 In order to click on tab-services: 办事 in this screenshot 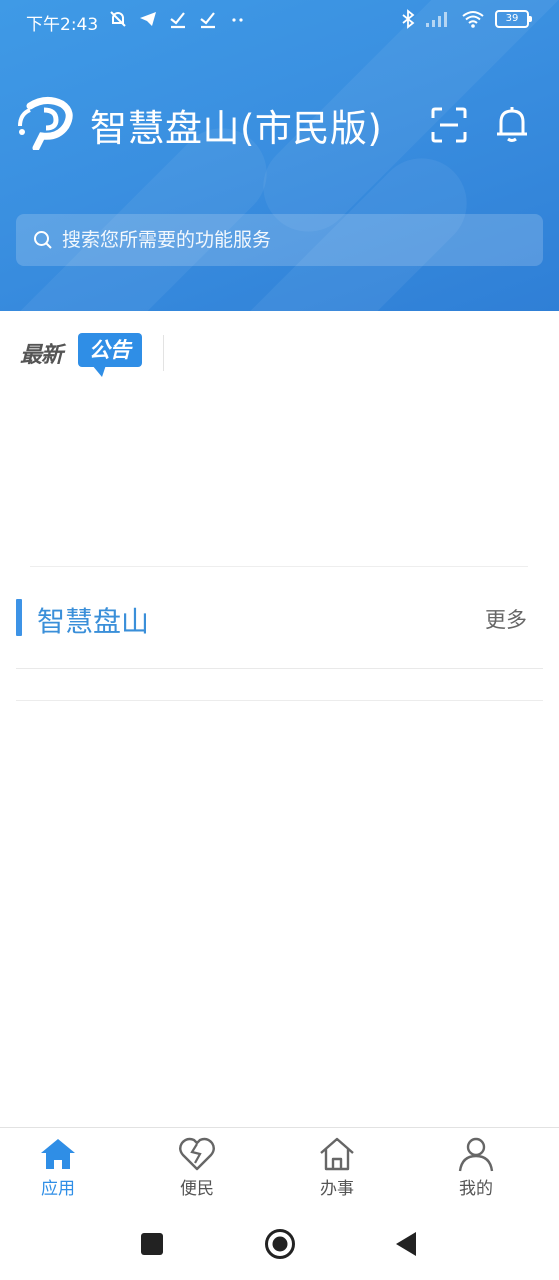, I will do `click(337, 1168)`.